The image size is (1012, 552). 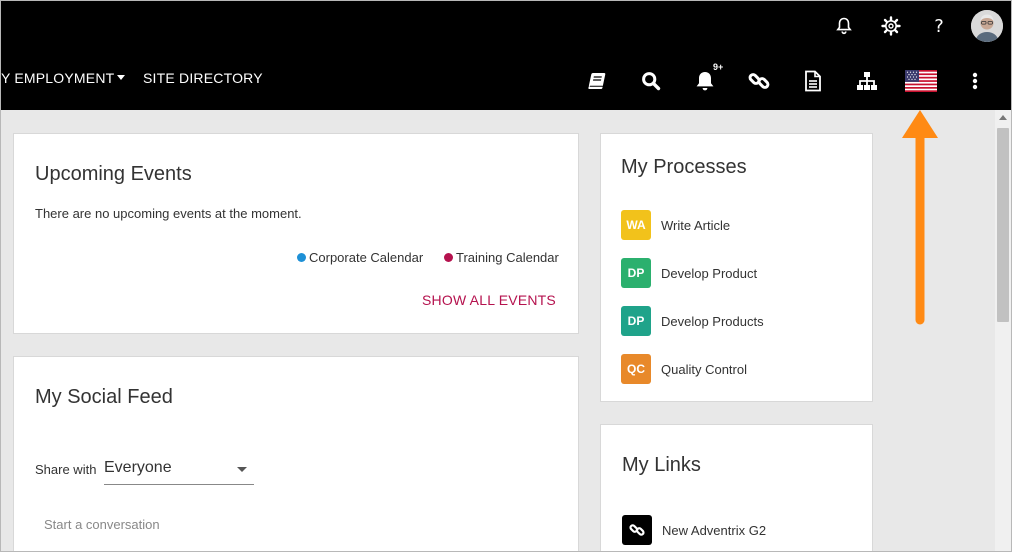 What do you see at coordinates (1003, 225) in the screenshot?
I see `page-scrollbar-thumb` at bounding box center [1003, 225].